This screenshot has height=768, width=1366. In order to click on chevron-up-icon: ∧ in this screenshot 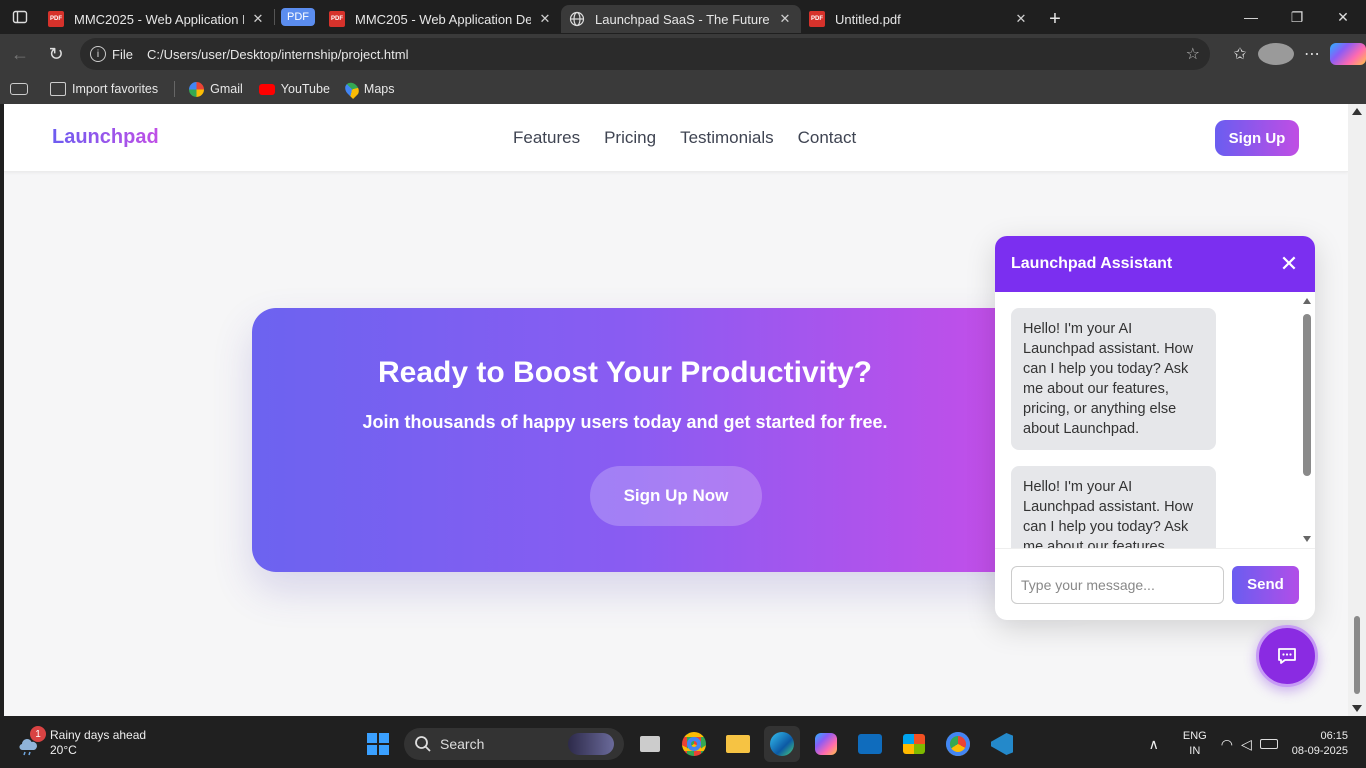, I will do `click(1154, 744)`.